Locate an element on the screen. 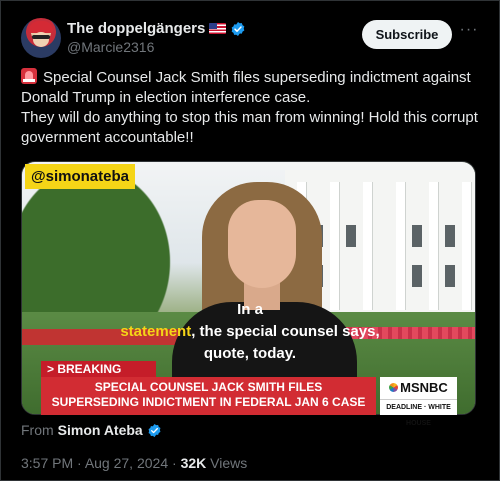 This screenshot has height=481, width=500. caption-rest: , the special counsel says, is located at coordinates (285, 331).